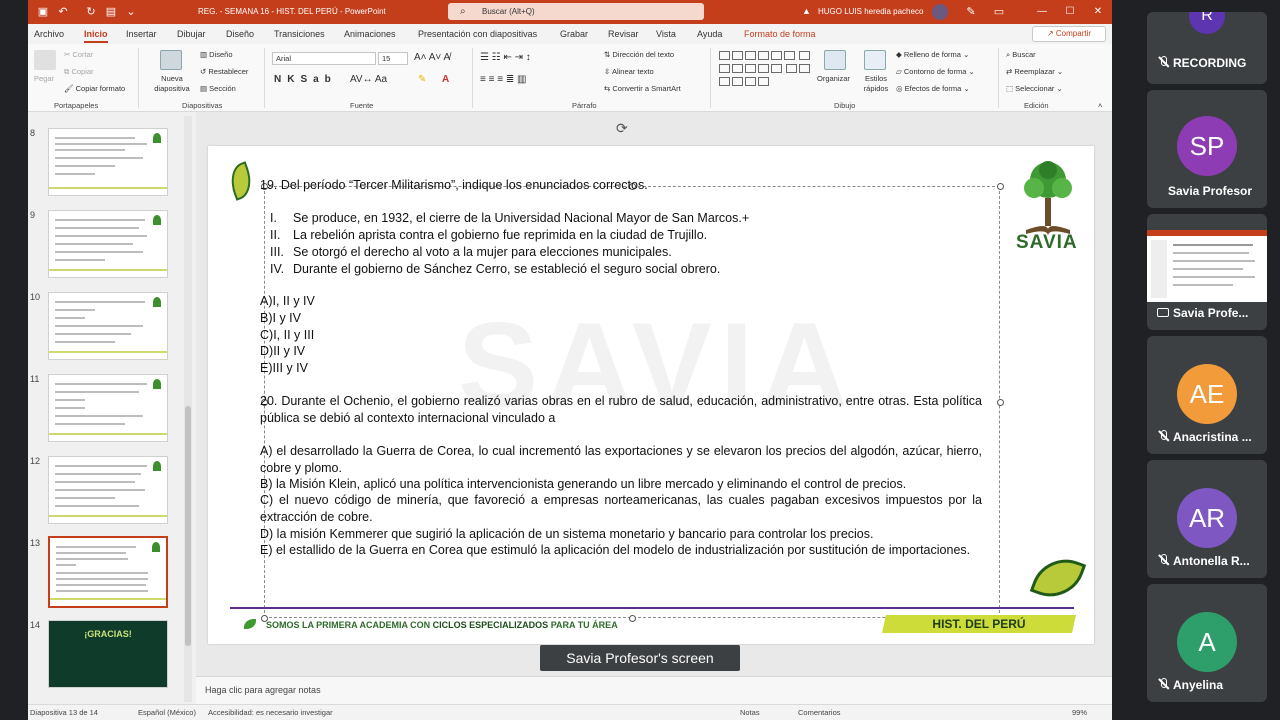  I want to click on layout-button: ▥ Diseño, so click(216, 54).